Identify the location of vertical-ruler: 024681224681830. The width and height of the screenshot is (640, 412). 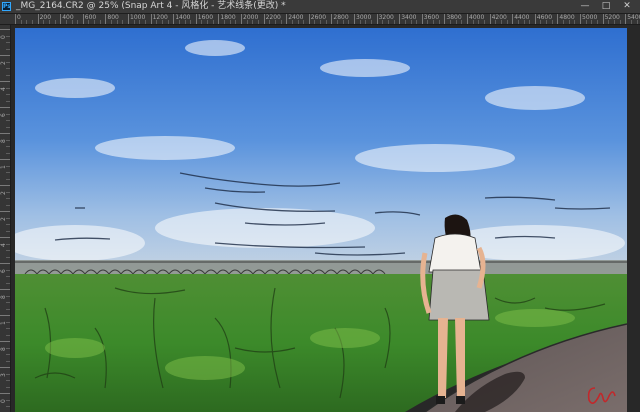
(5, 218).